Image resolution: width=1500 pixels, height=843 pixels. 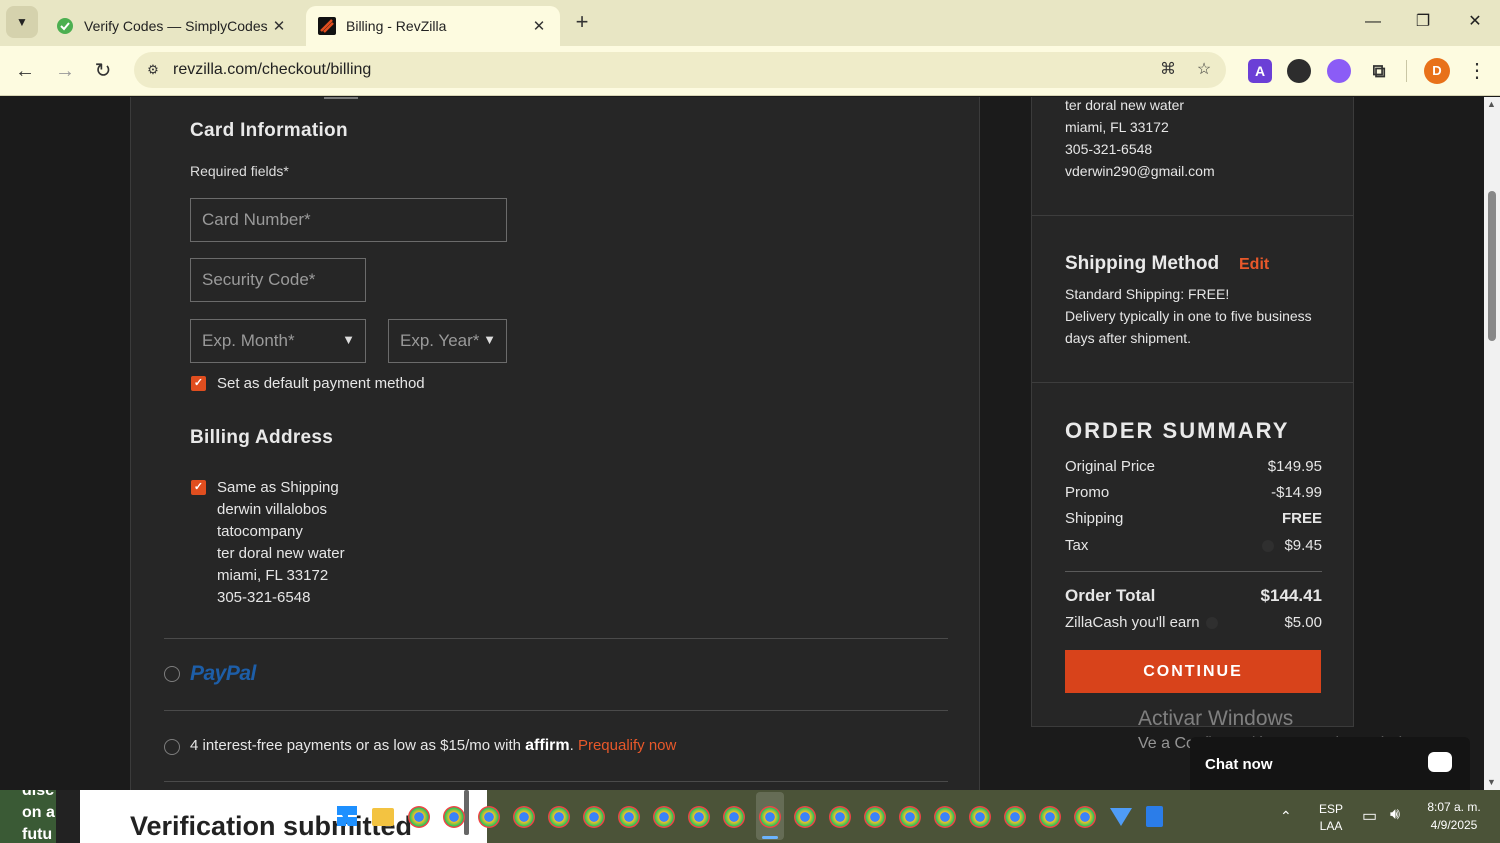 What do you see at coordinates (1204, 70) in the screenshot?
I see `bookmark-star-icon: ☆` at bounding box center [1204, 70].